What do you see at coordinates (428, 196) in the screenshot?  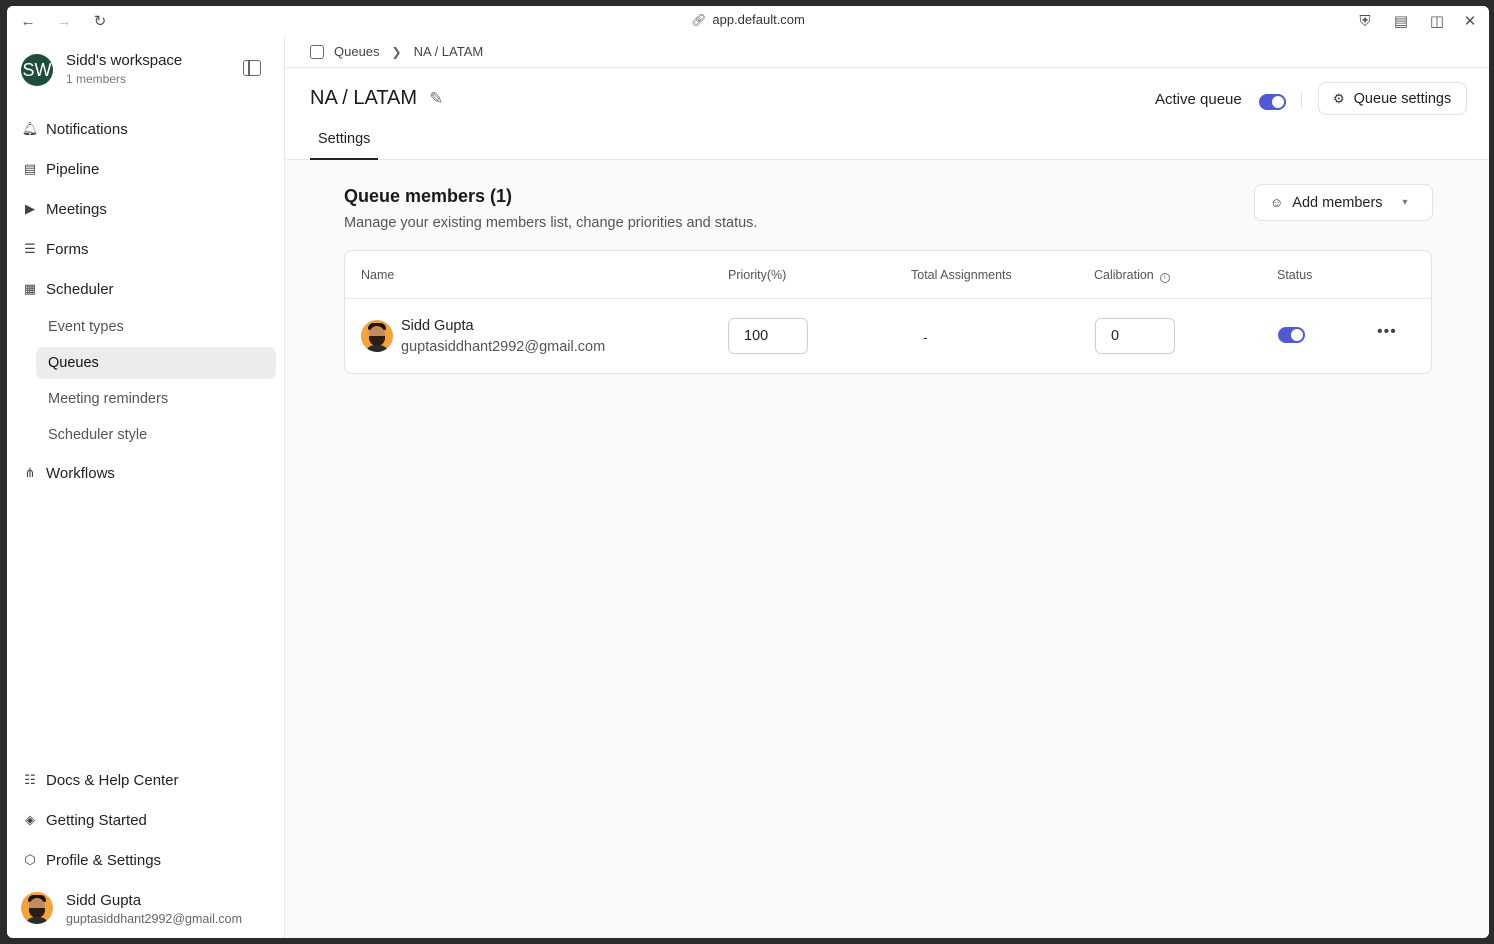 I see `queue-members-title: Queue members (1)` at bounding box center [428, 196].